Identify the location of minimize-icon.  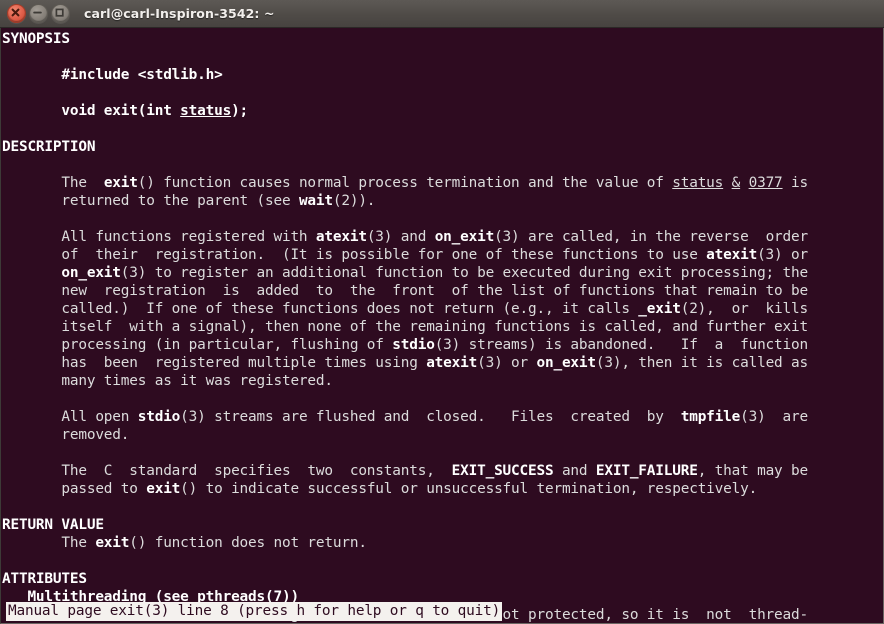
(37, 12).